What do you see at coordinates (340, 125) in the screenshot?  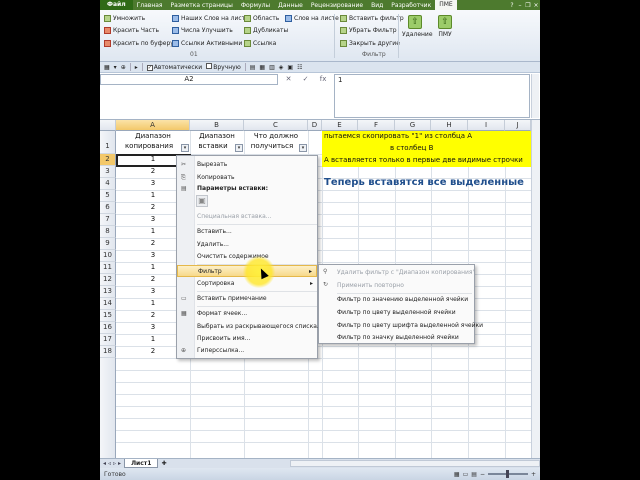 I see `column-header-e: E` at bounding box center [340, 125].